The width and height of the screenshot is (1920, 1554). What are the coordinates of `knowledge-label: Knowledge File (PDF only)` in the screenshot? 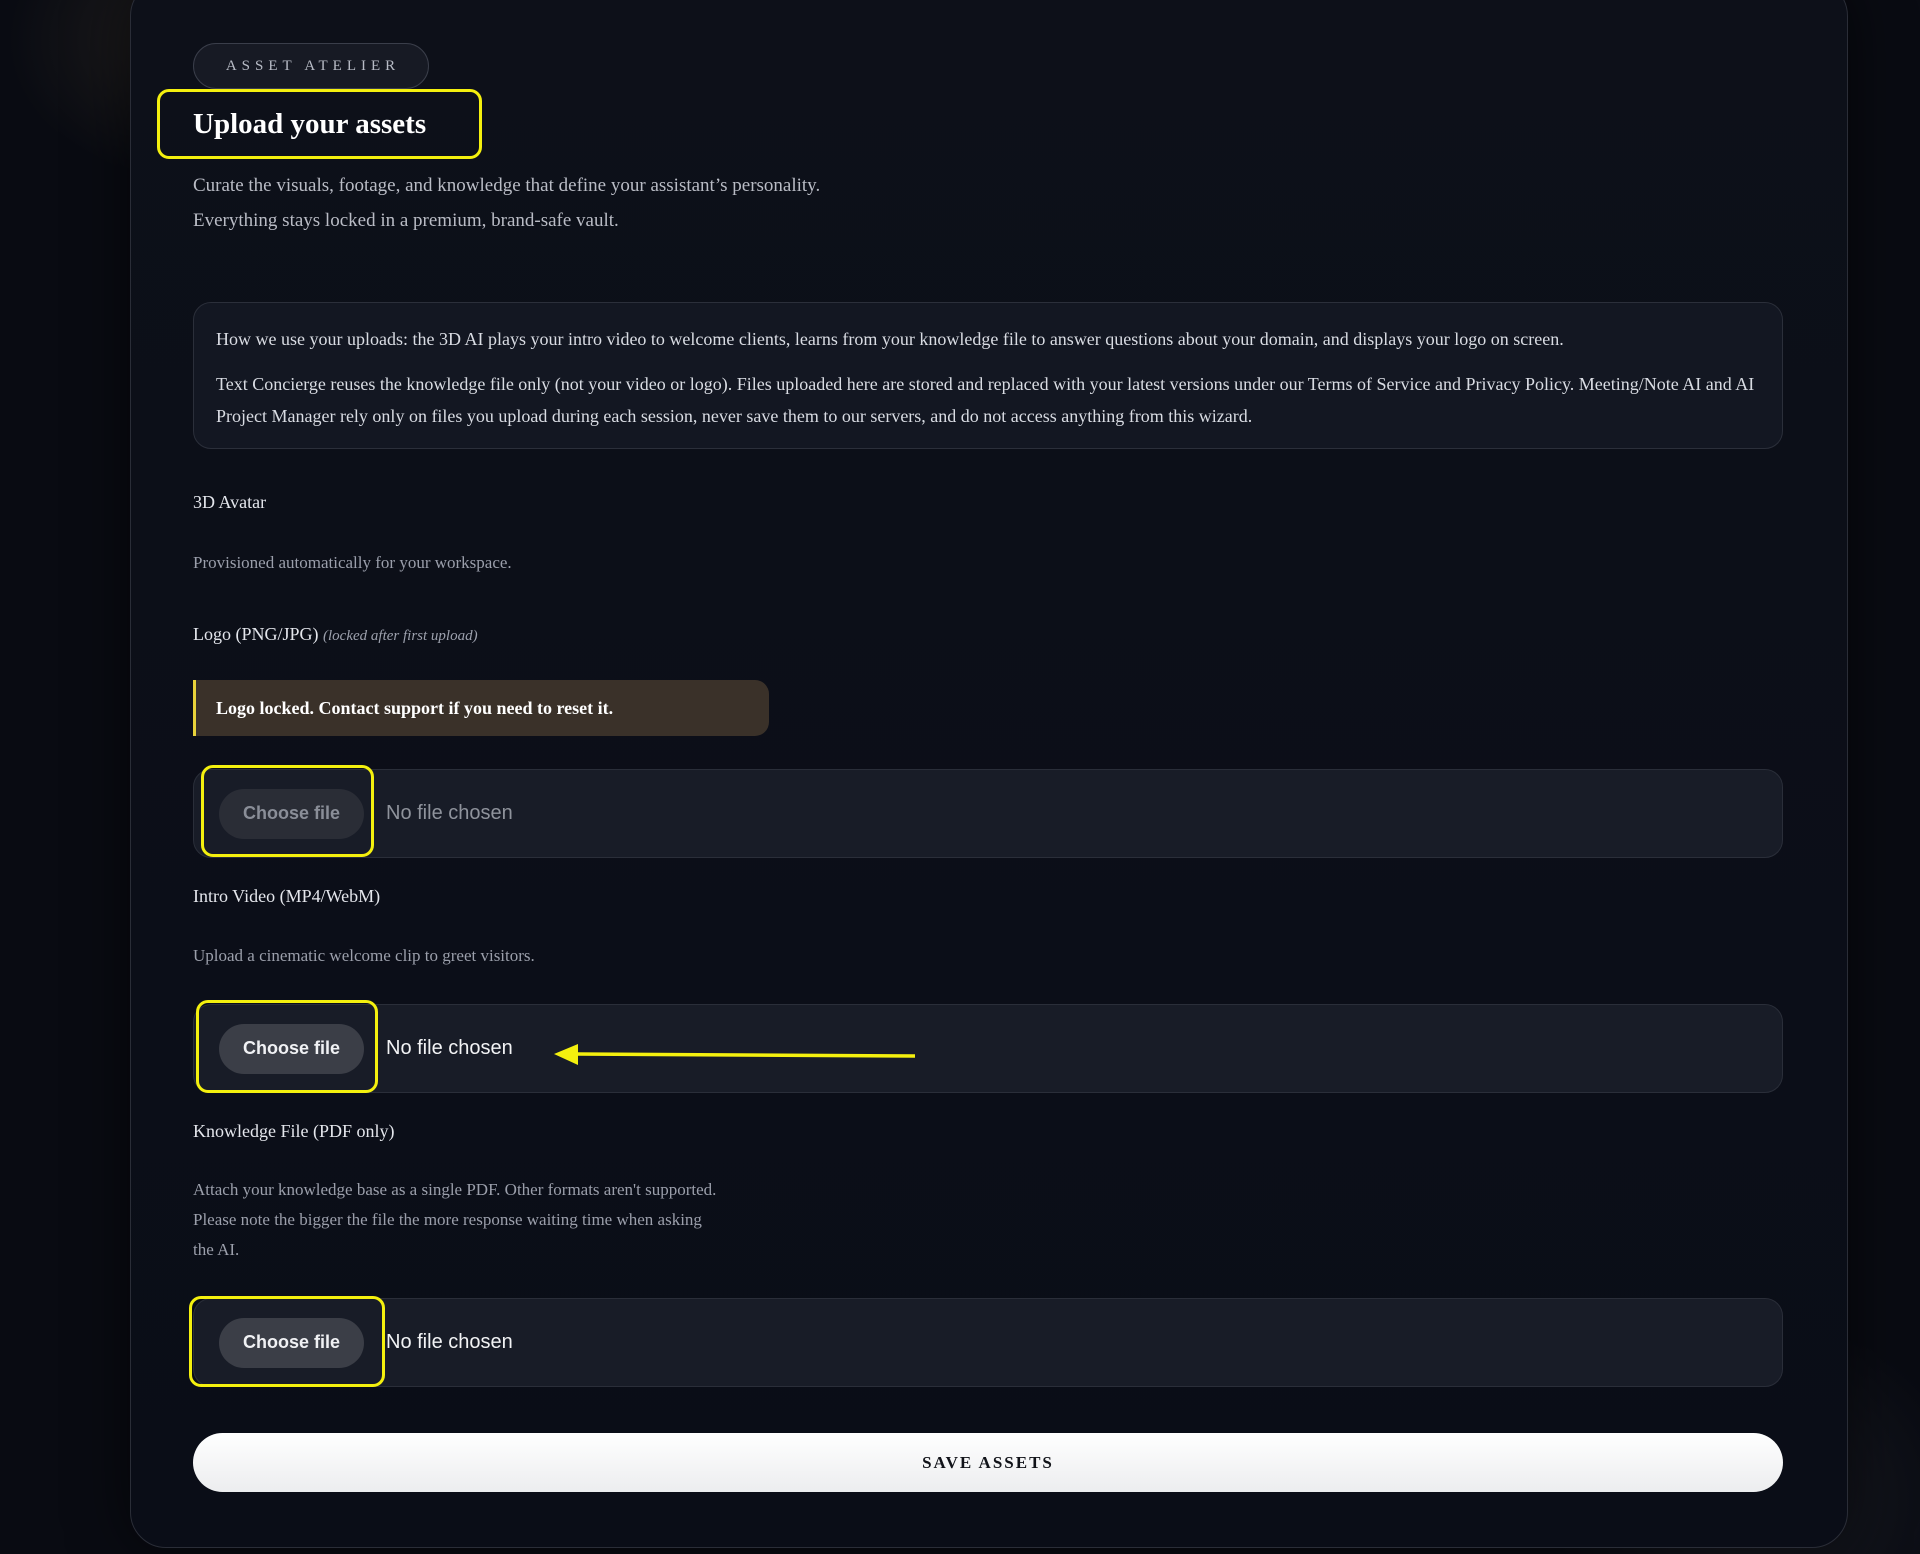 It's located at (294, 1131).